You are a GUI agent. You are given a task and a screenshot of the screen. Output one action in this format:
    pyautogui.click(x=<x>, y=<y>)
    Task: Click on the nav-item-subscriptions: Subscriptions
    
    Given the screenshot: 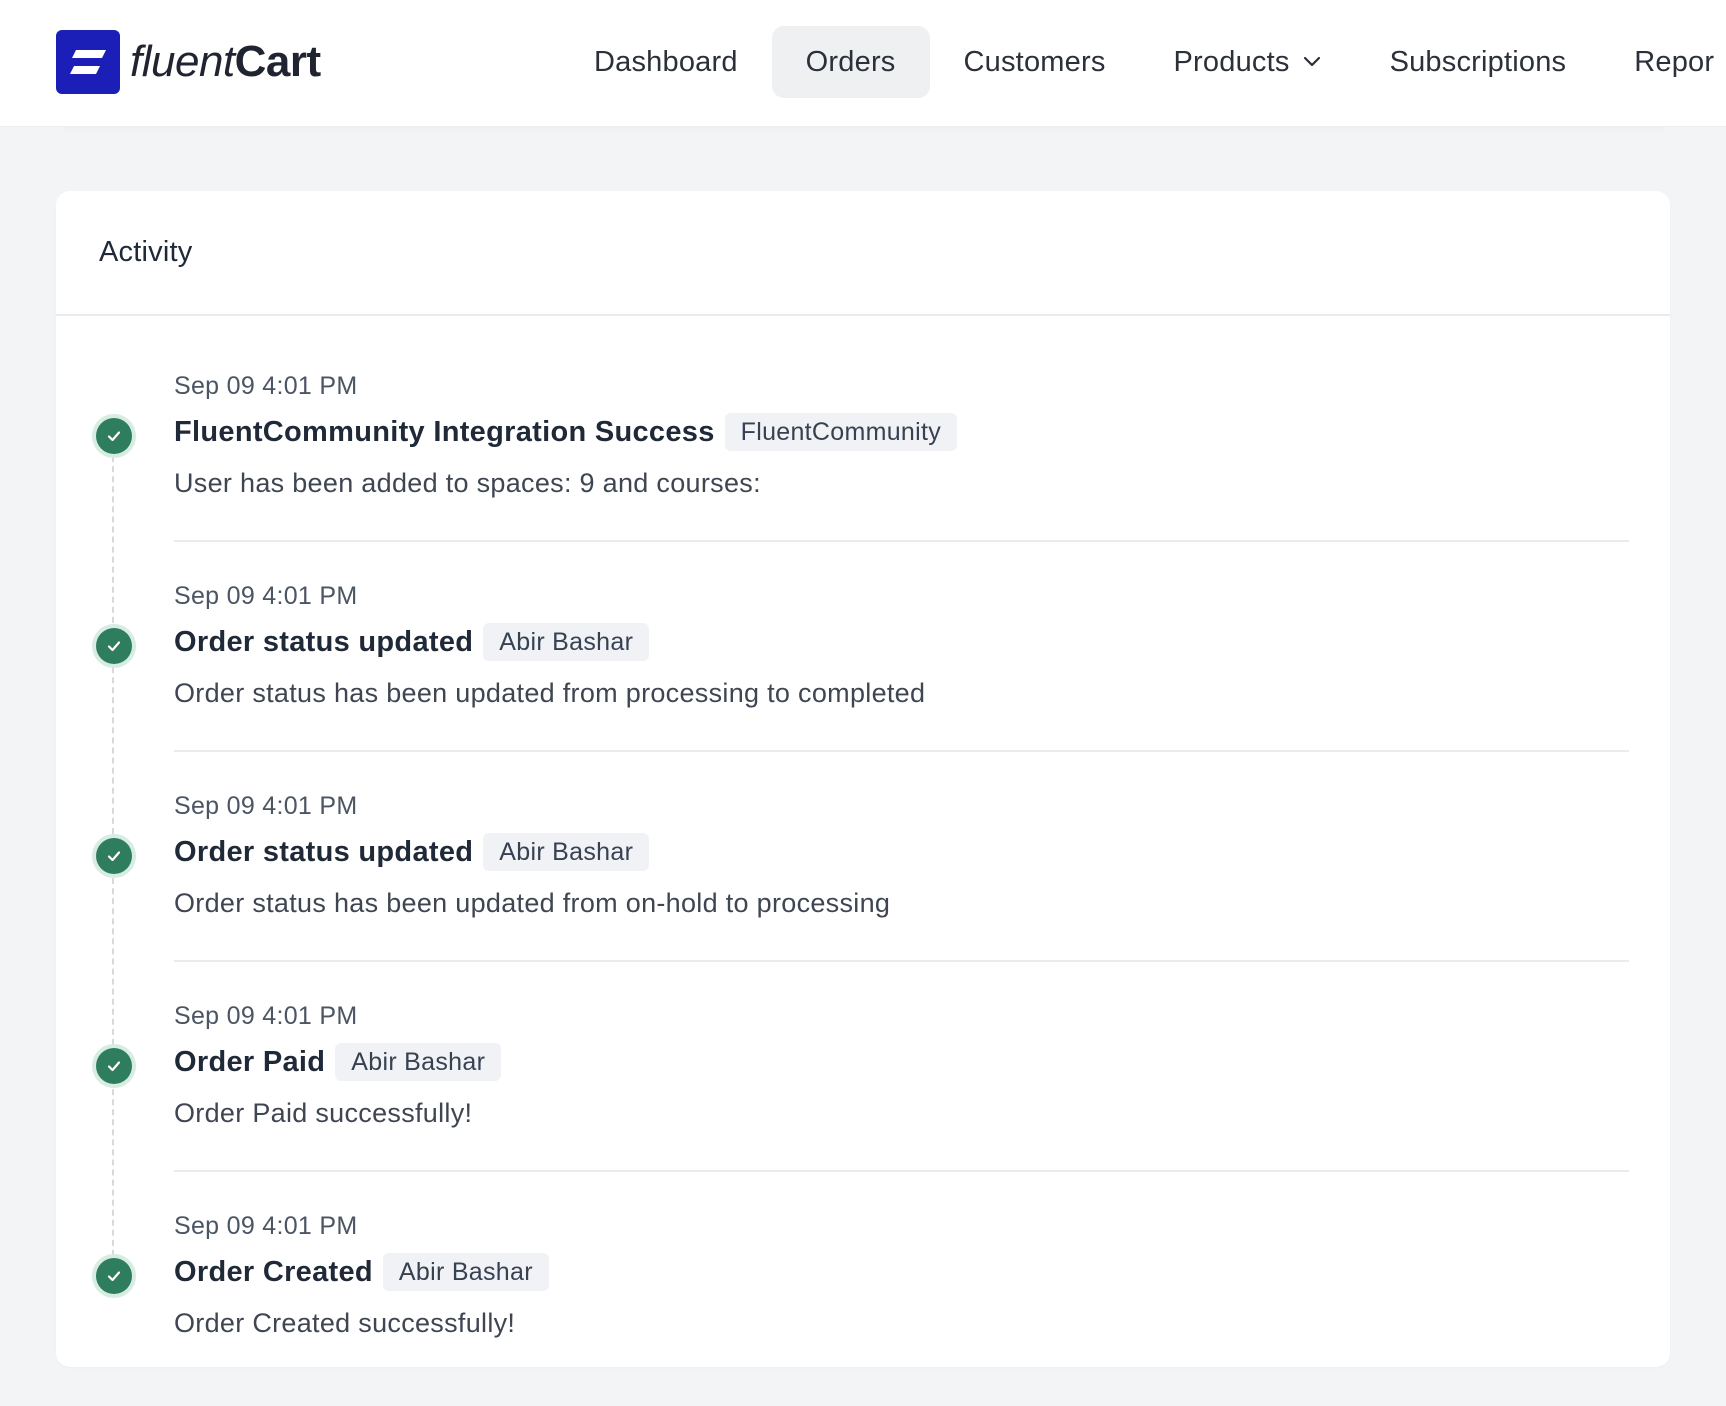 What is the action you would take?
    pyautogui.click(x=1478, y=62)
    